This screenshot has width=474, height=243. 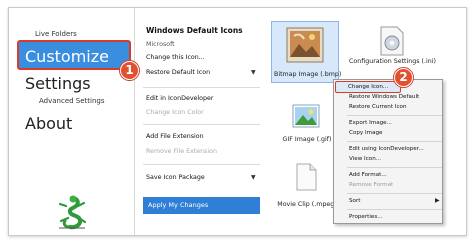 I want to click on gecko-logo-icon, so click(x=72, y=212).